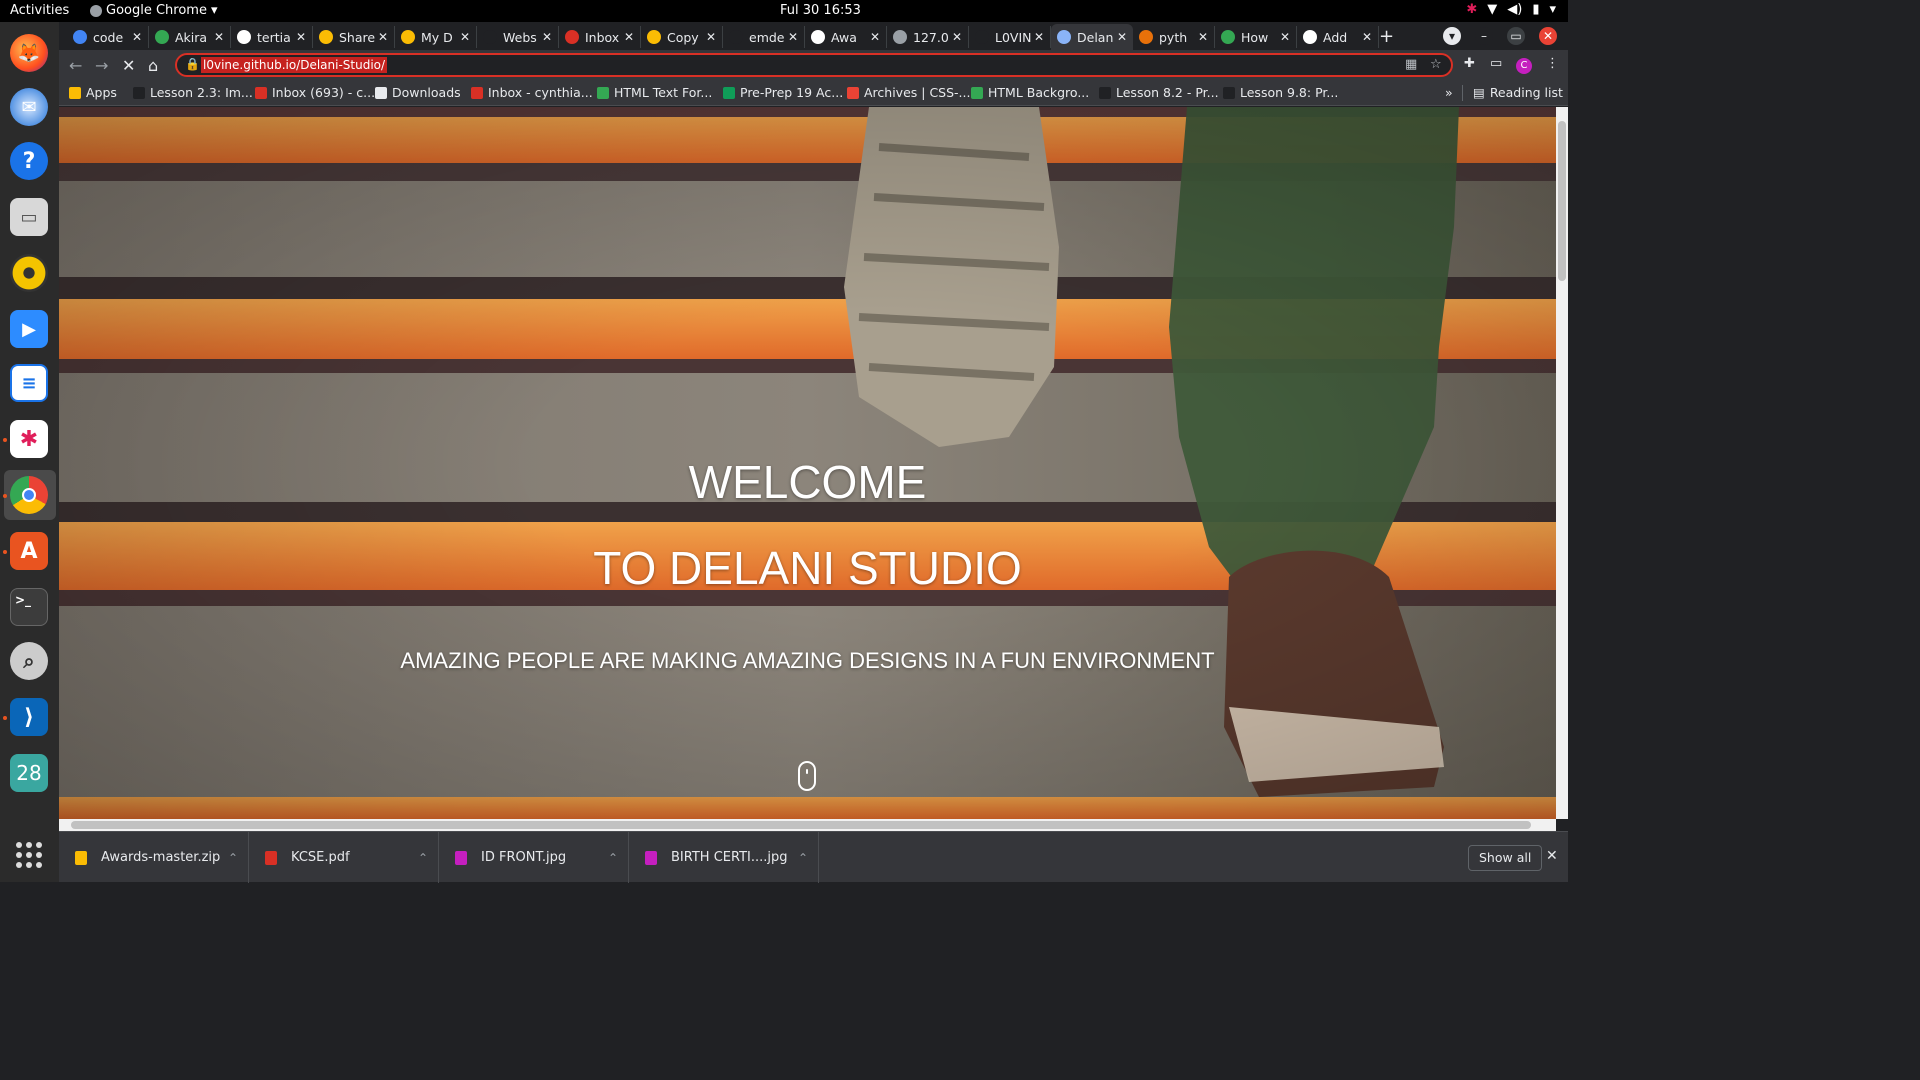 The image size is (1920, 1080). I want to click on new-tab-icon: +, so click(1386, 36).